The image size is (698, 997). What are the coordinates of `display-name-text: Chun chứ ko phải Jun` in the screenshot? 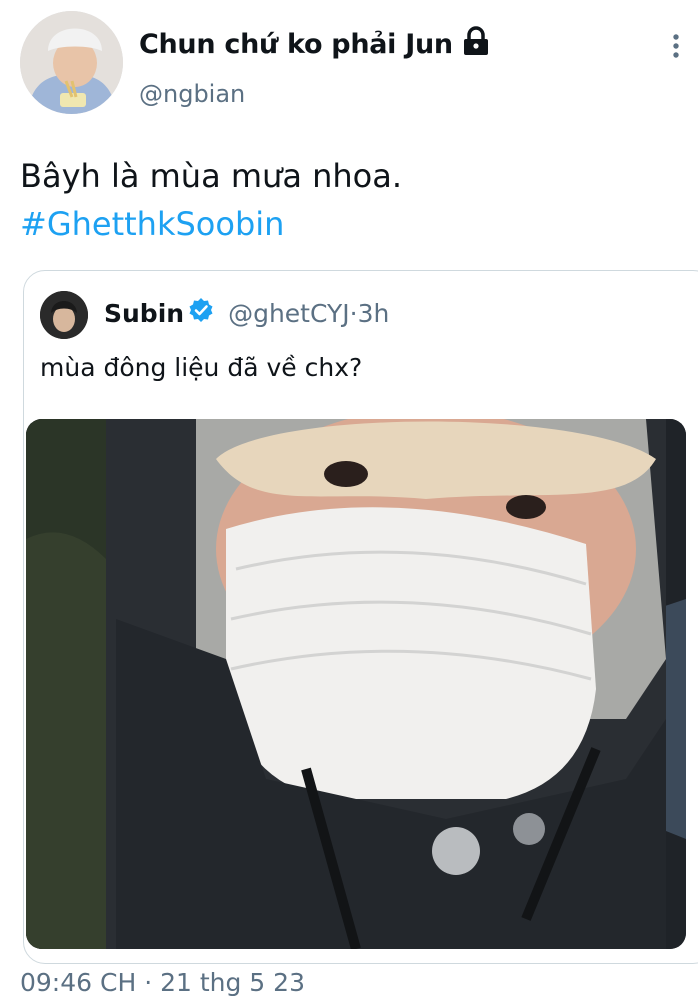 It's located at (296, 44).